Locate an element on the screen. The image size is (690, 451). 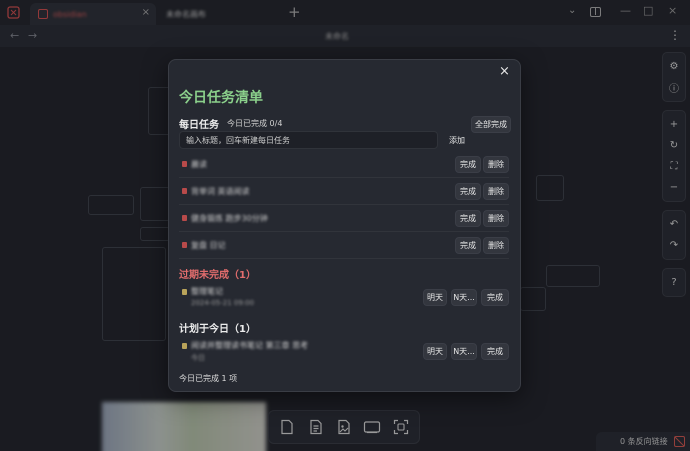
task-title: 复盘 日记 is located at coordinates (208, 245).